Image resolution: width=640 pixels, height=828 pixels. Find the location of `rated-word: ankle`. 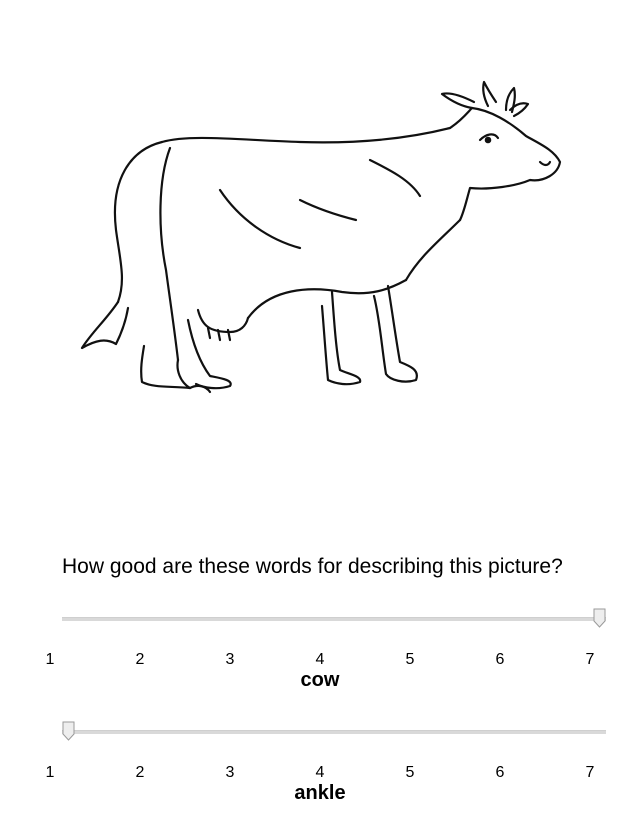

rated-word: ankle is located at coordinates (320, 793).